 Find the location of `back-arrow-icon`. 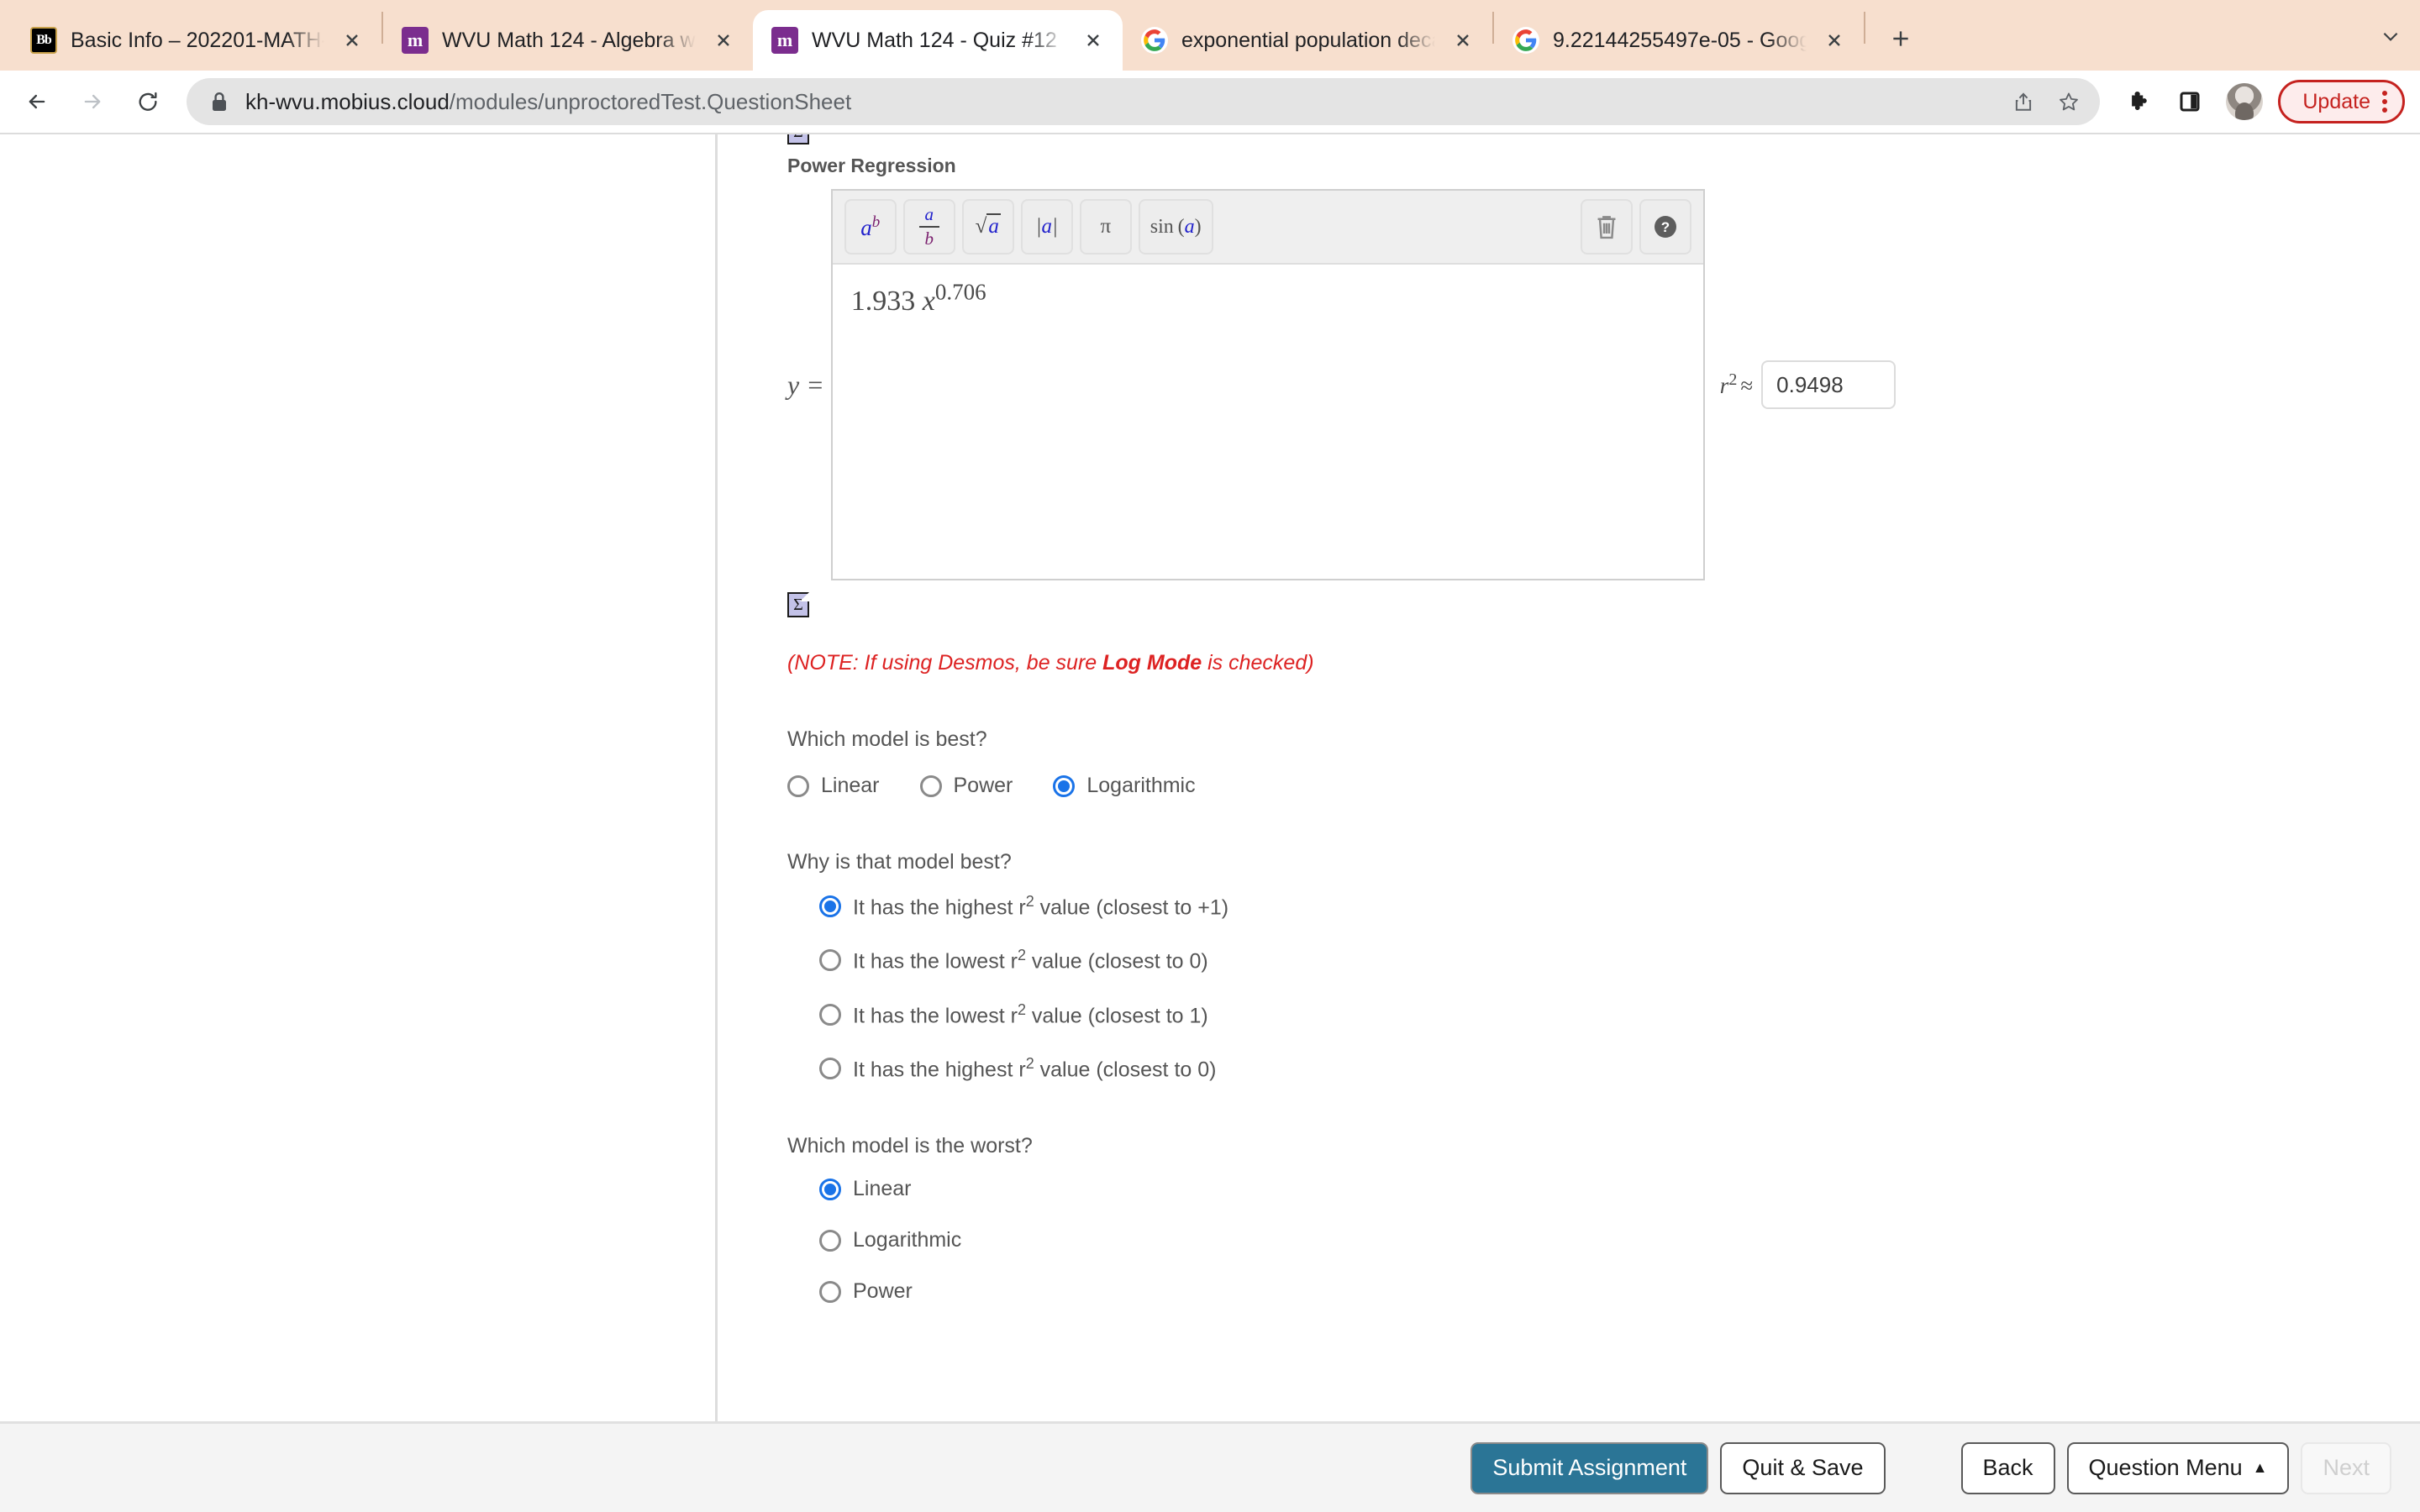

back-arrow-icon is located at coordinates (37, 101).